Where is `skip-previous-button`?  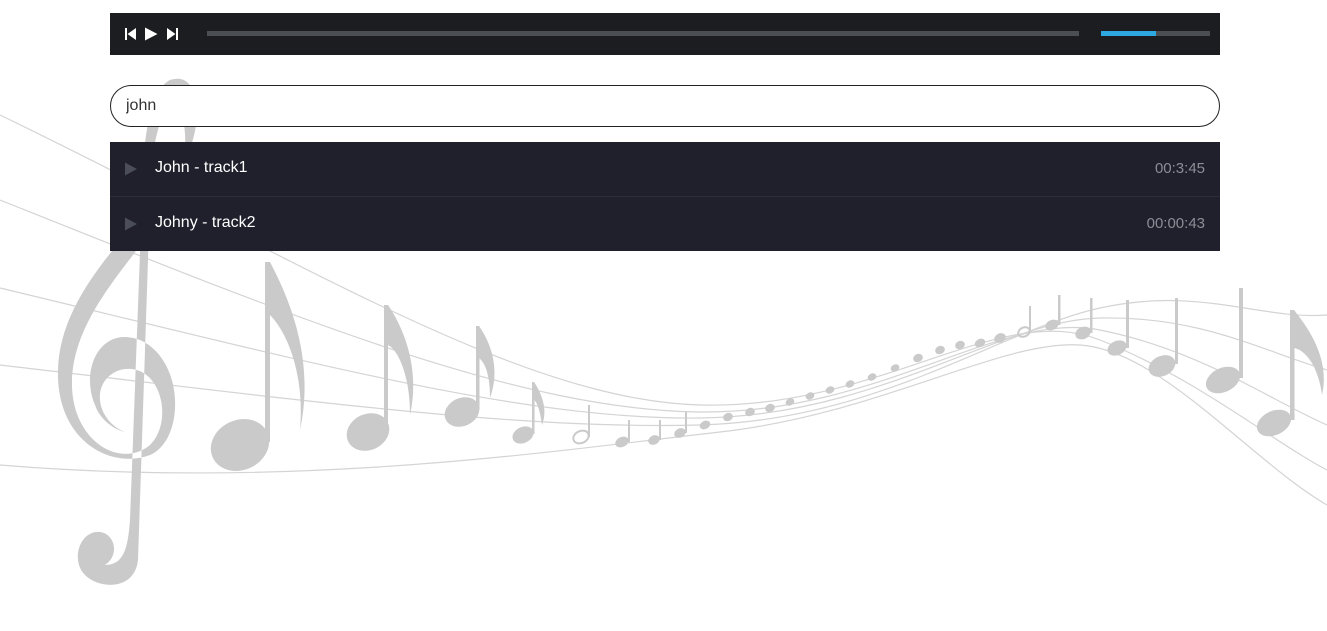
skip-previous-button is located at coordinates (131, 34).